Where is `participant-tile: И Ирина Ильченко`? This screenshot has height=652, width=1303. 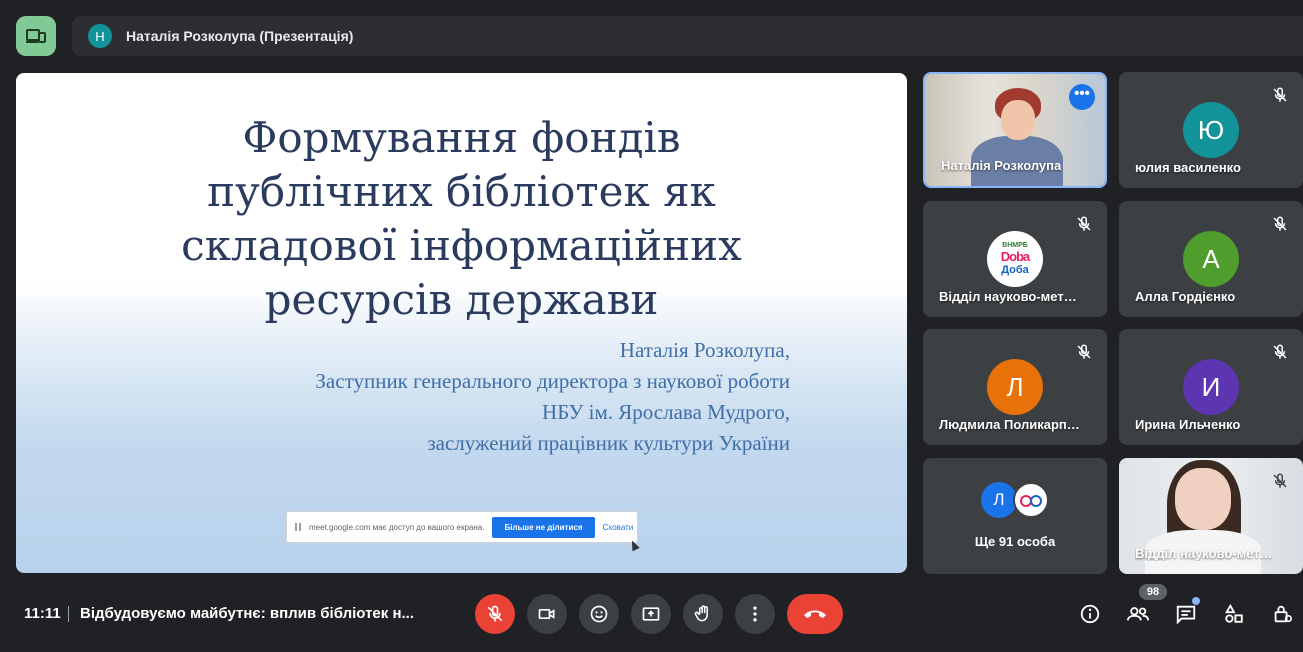
participant-tile: И Ирина Ильченко is located at coordinates (1211, 387).